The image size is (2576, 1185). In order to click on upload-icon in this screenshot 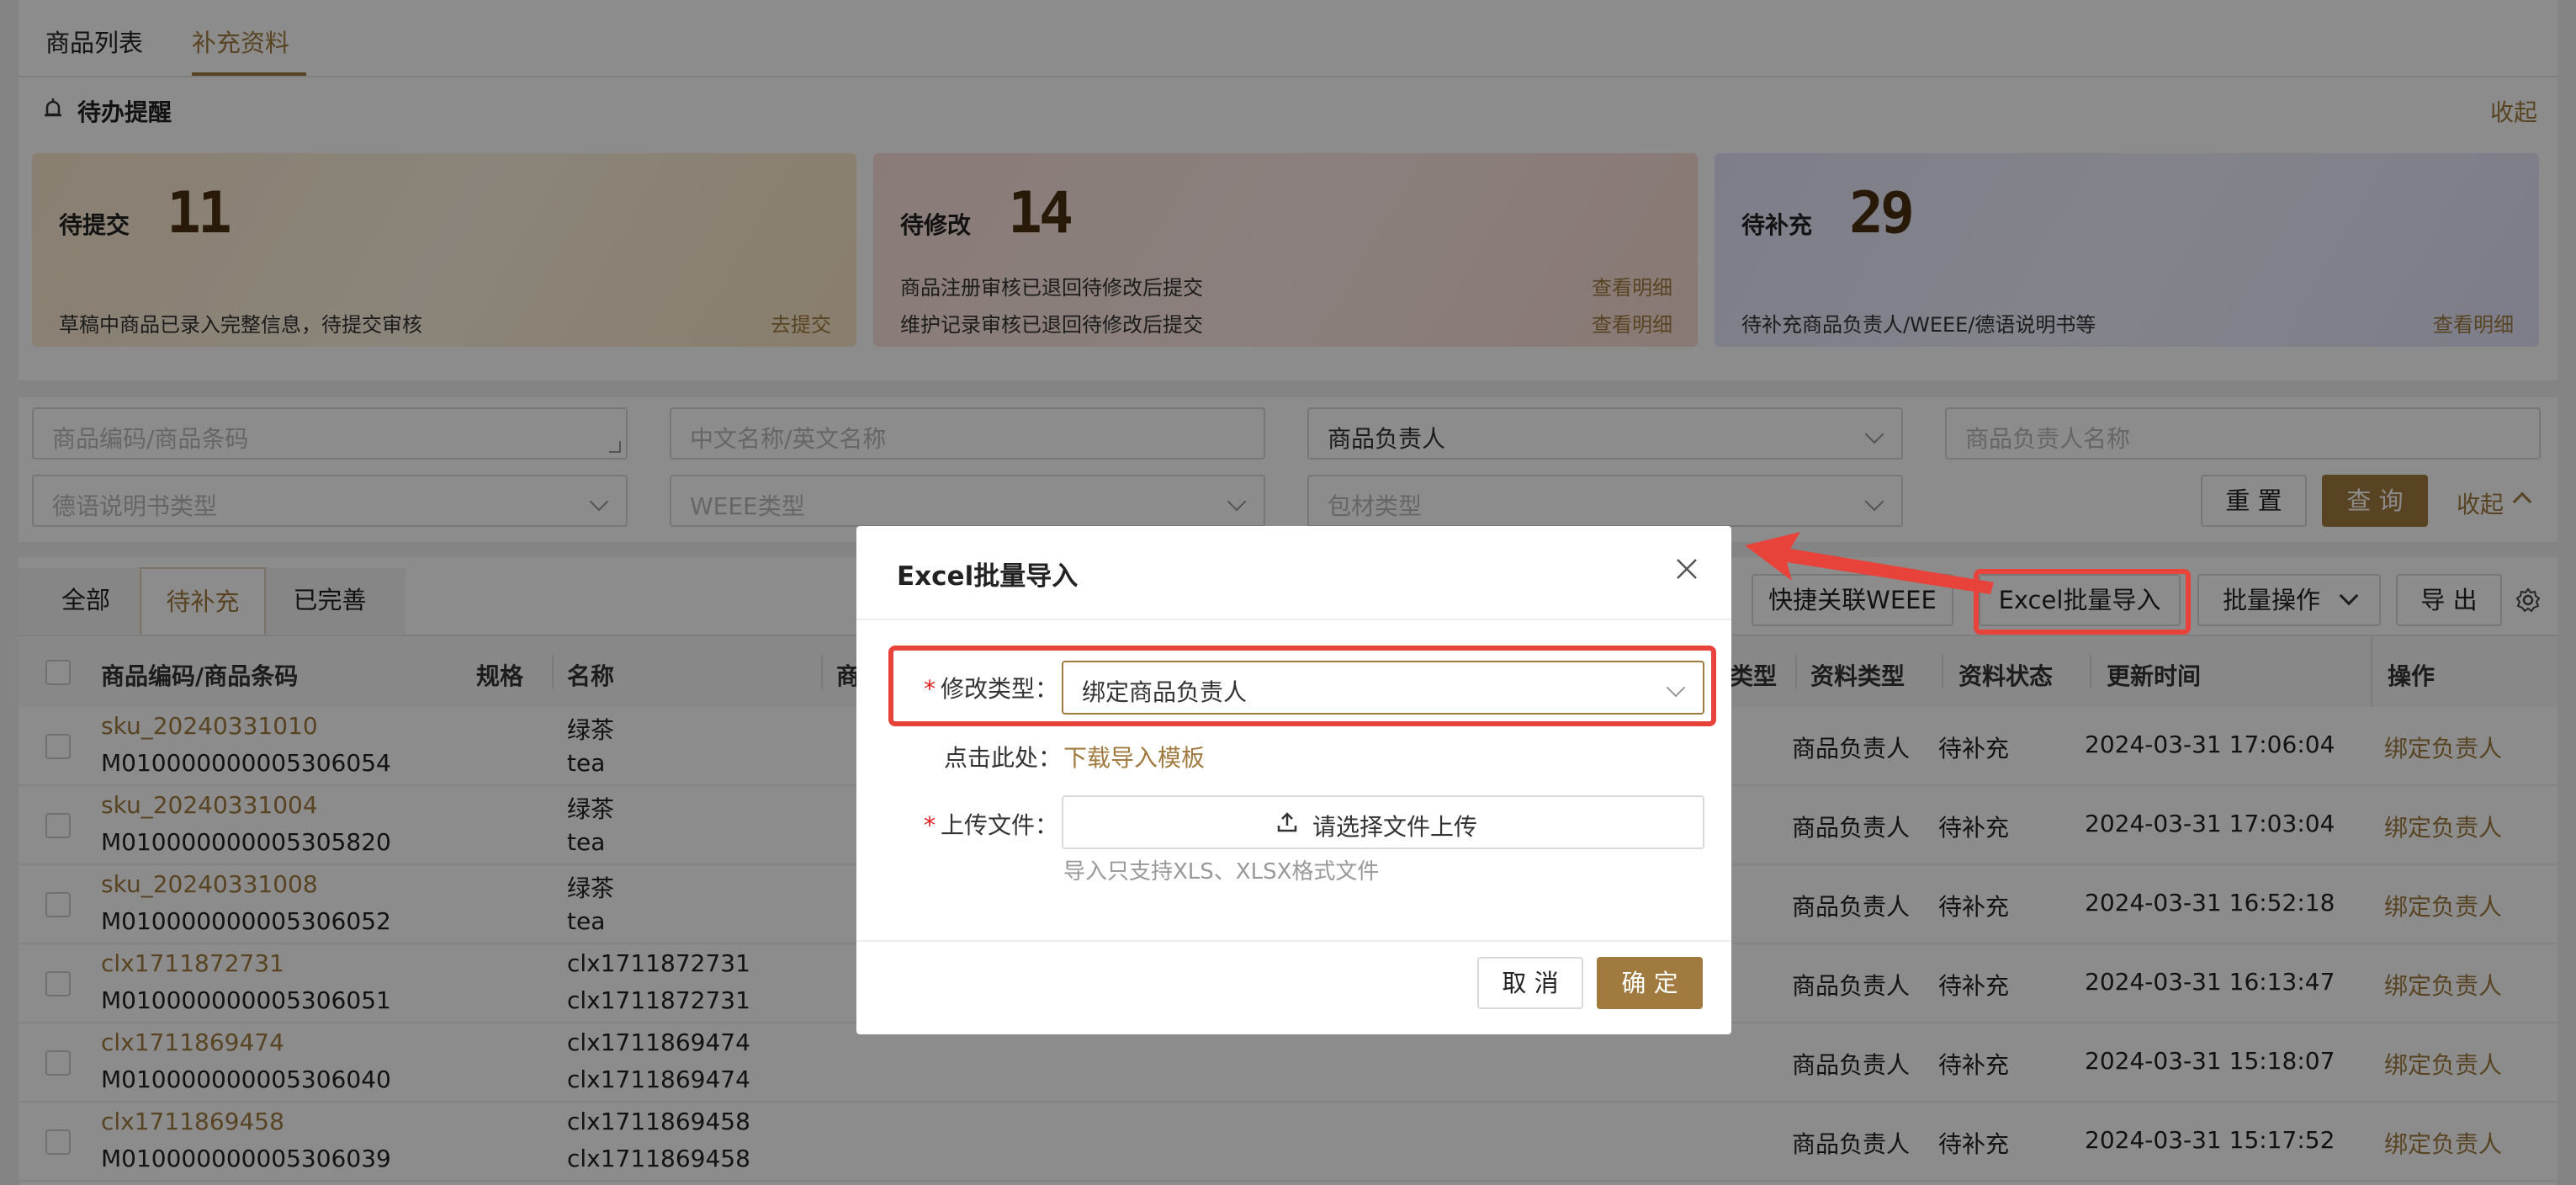, I will do `click(1287, 822)`.